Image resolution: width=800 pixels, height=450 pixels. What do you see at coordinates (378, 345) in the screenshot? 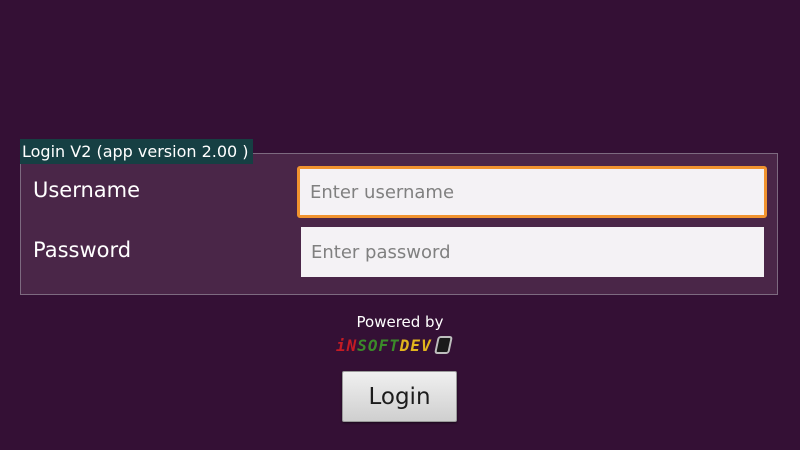
I see `logo-text-soft: SOFT` at bounding box center [378, 345].